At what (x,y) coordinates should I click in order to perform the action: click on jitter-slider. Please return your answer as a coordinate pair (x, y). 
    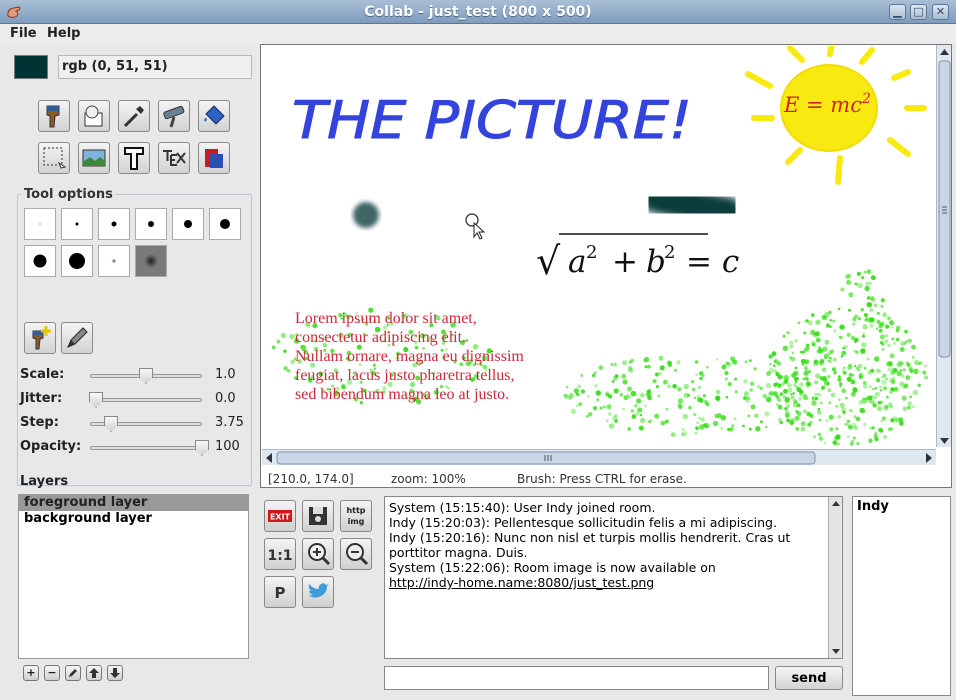
    Looking at the image, I should click on (145, 400).